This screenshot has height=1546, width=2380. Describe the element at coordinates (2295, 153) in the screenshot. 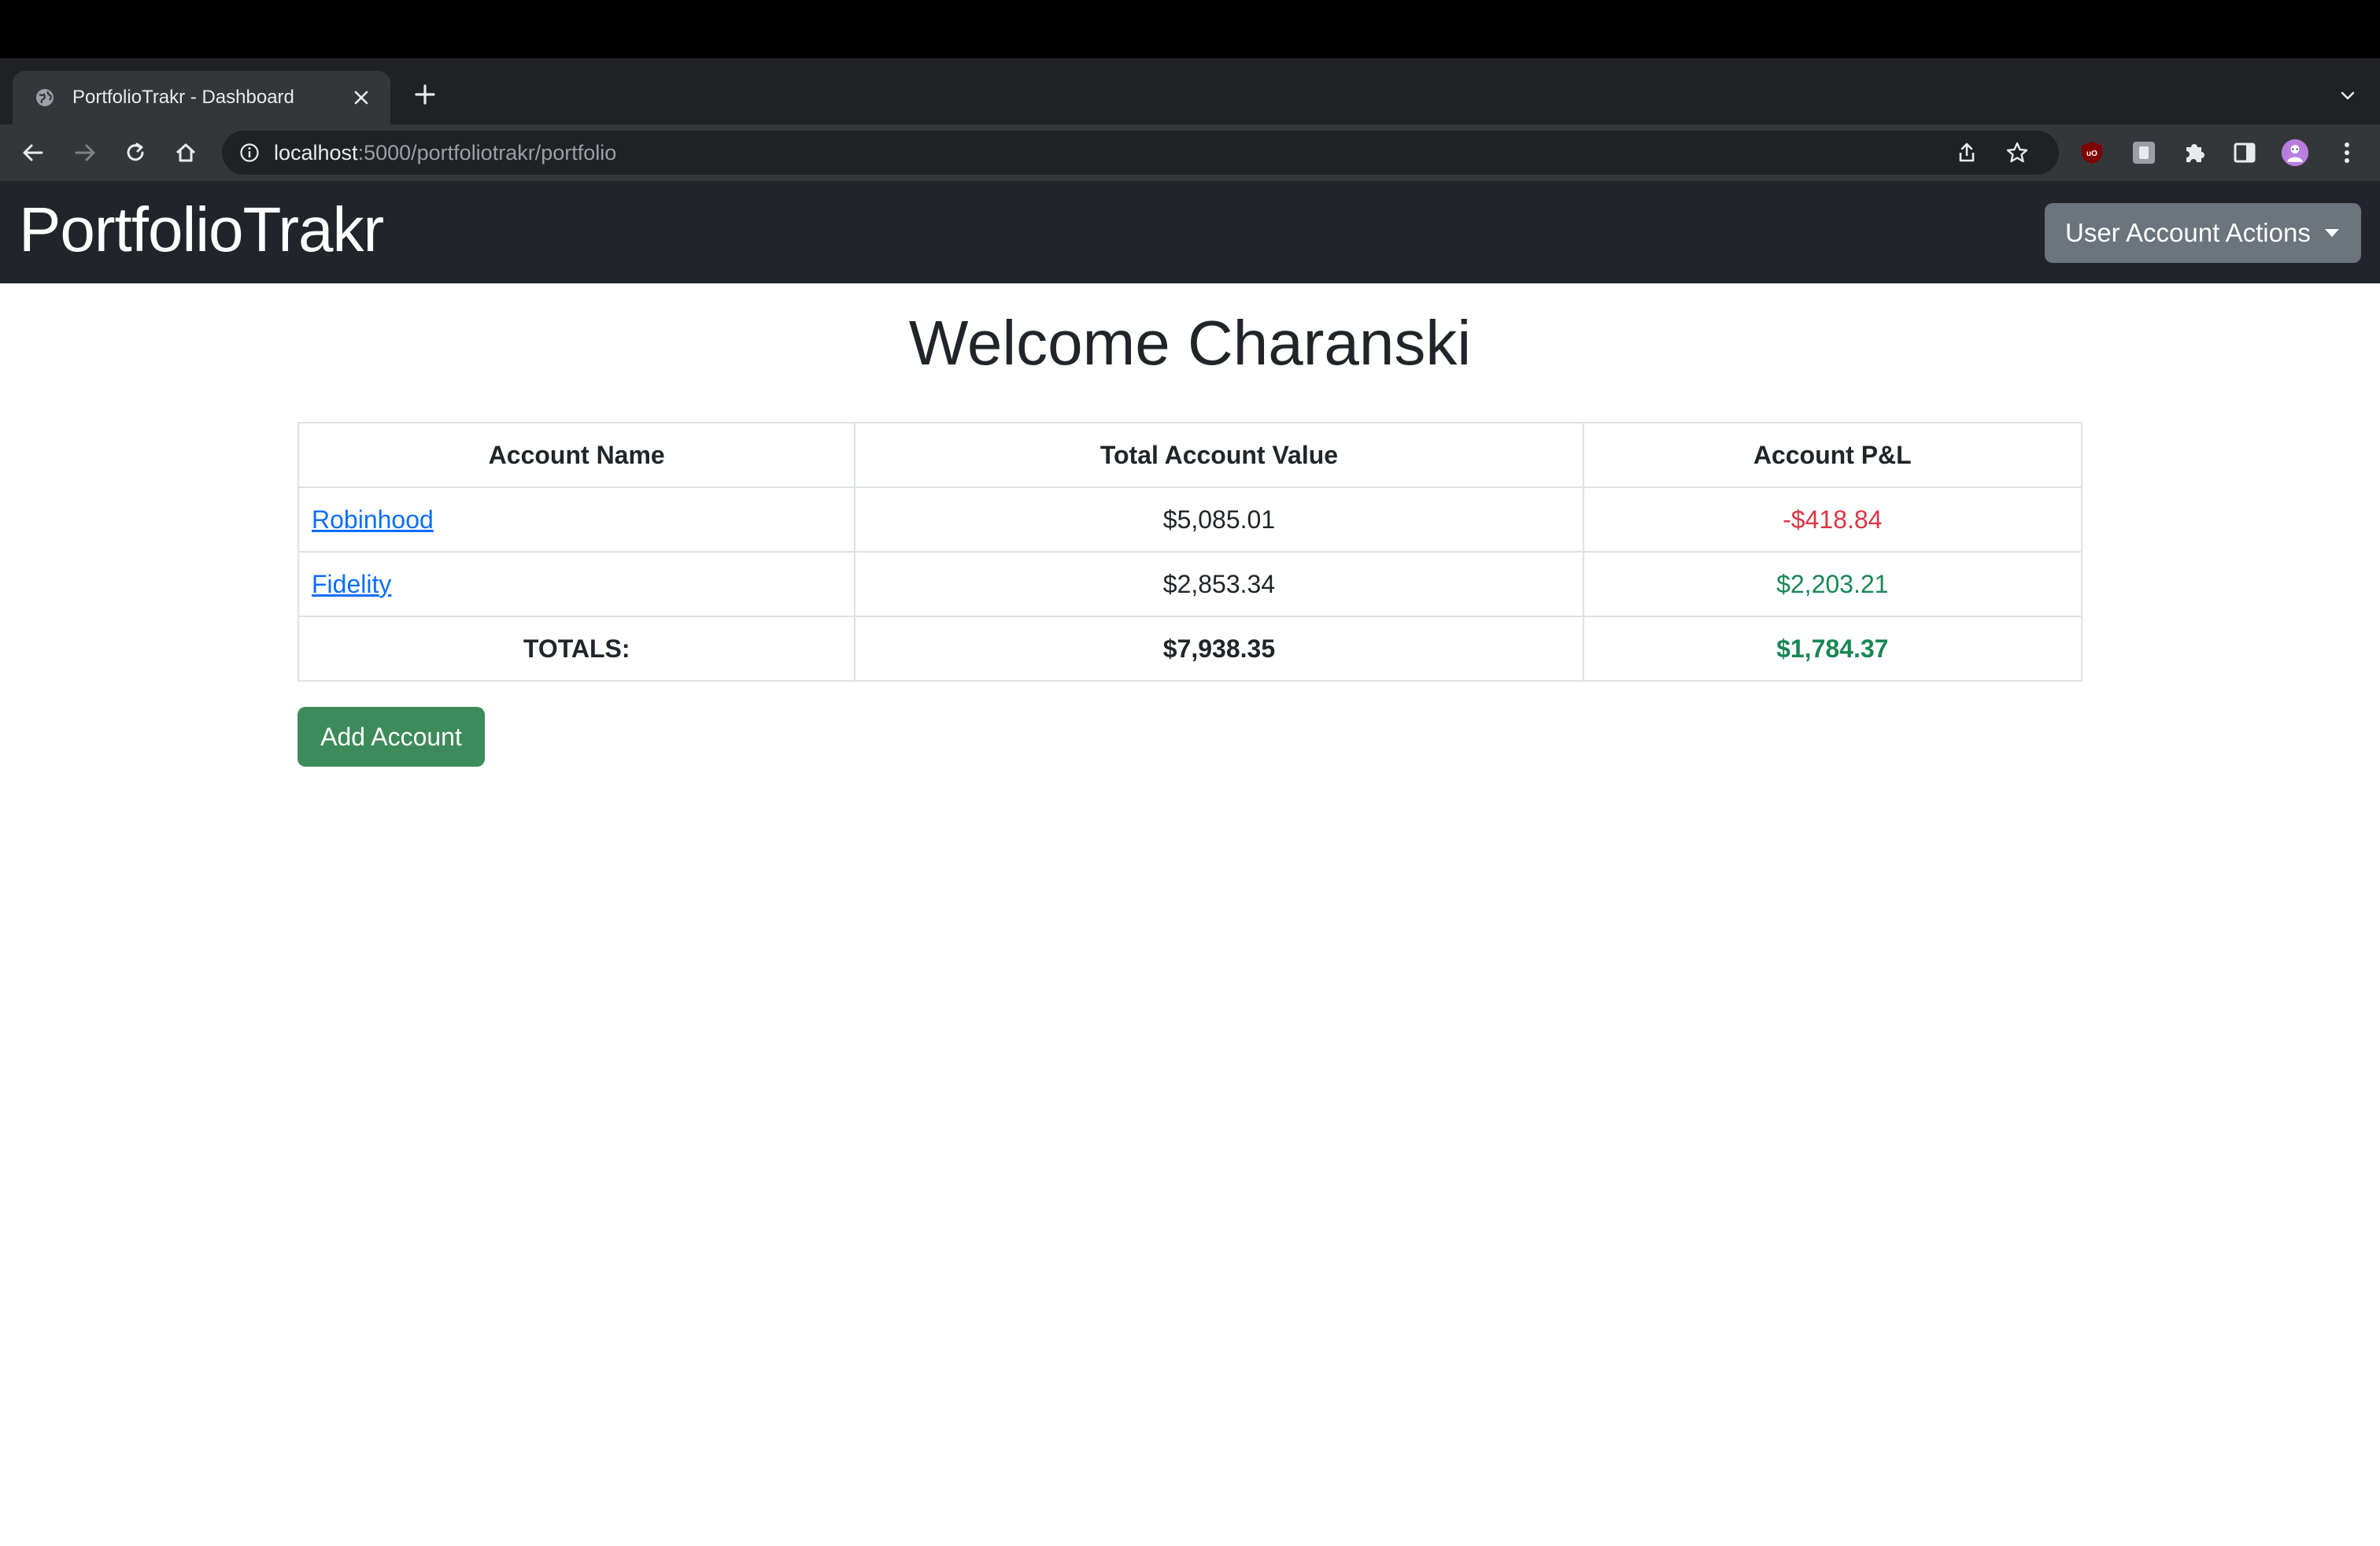

I see `profile-avatar` at that location.